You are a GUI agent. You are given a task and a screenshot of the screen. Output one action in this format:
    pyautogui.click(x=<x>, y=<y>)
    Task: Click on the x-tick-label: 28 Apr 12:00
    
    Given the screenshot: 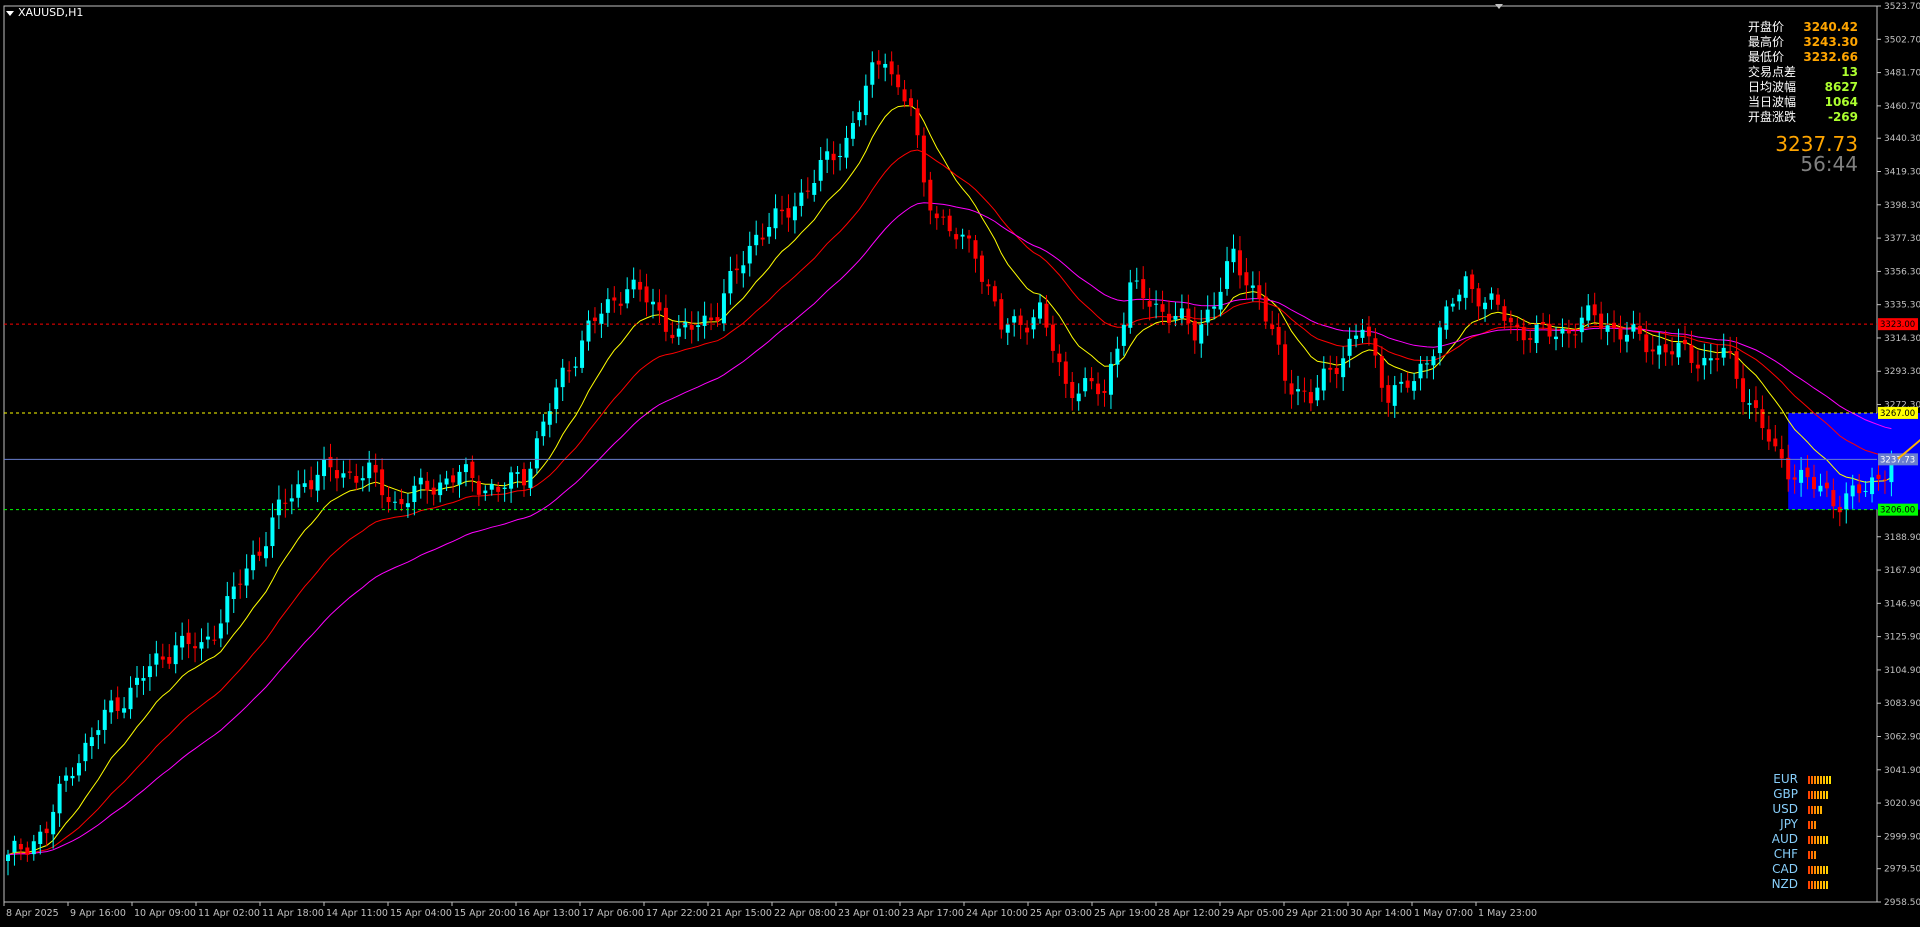 What is the action you would take?
    pyautogui.click(x=1189, y=913)
    